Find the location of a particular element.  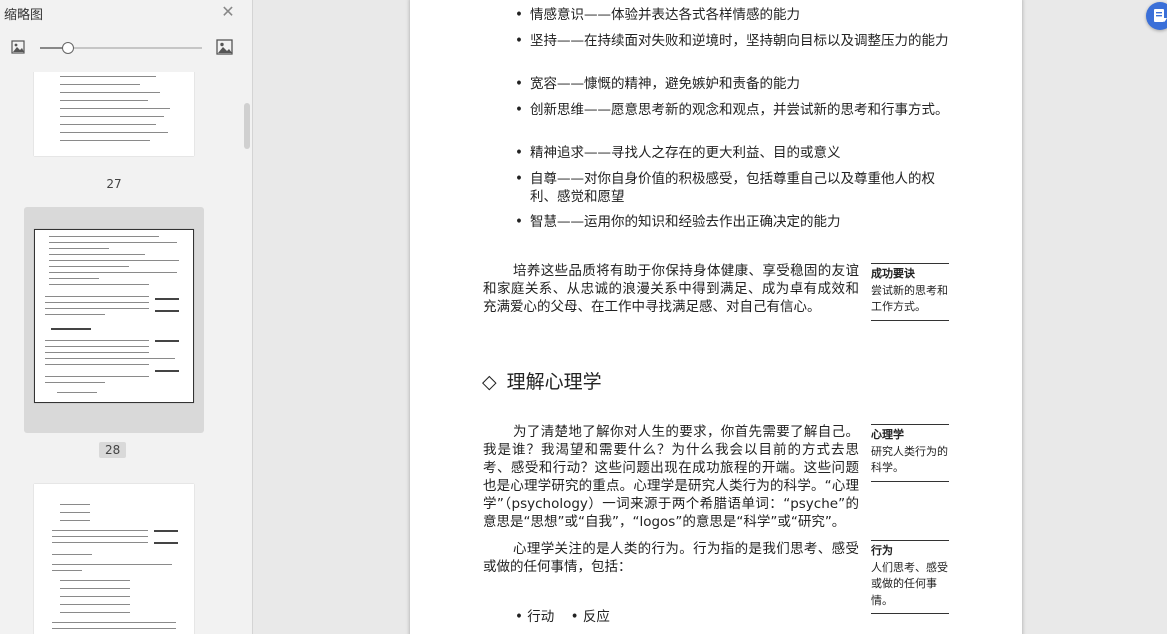

margin-note-head: 心理学 is located at coordinates (887, 434).